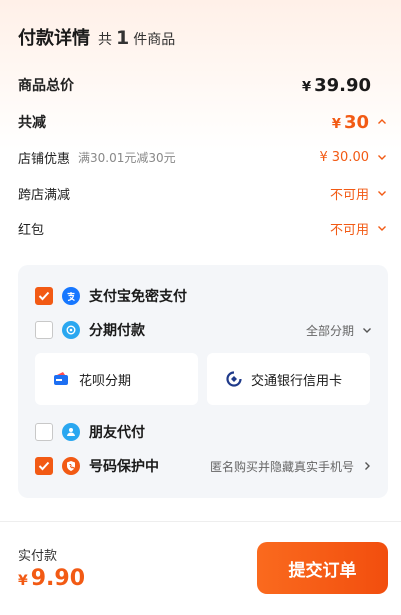 Image resolution: width=401 pixels, height=615 pixels. What do you see at coordinates (44, 296) in the screenshot?
I see `alipay-checkbox` at bounding box center [44, 296].